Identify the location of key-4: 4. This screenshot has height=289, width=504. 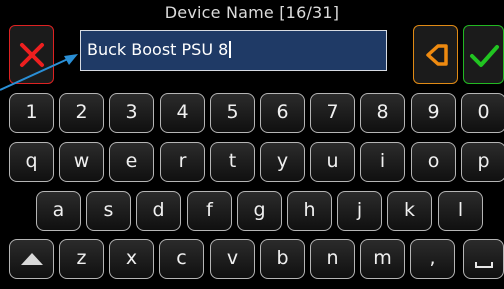
(182, 113).